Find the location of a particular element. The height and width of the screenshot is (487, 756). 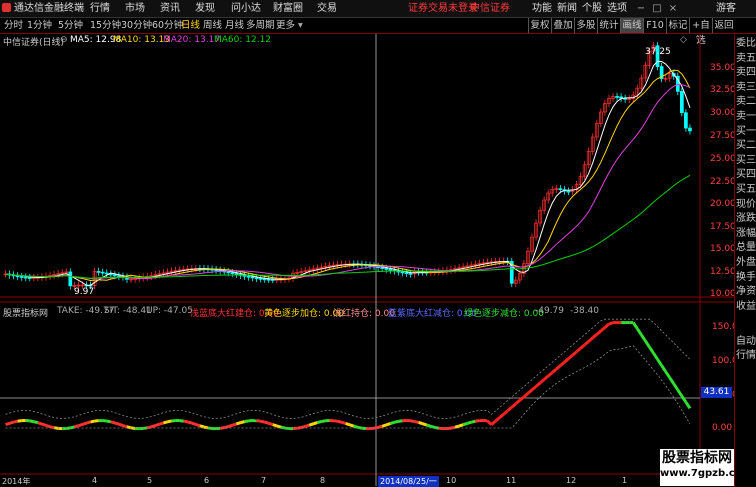

login-warning: 证券交易未登录 is located at coordinates (443, 8).